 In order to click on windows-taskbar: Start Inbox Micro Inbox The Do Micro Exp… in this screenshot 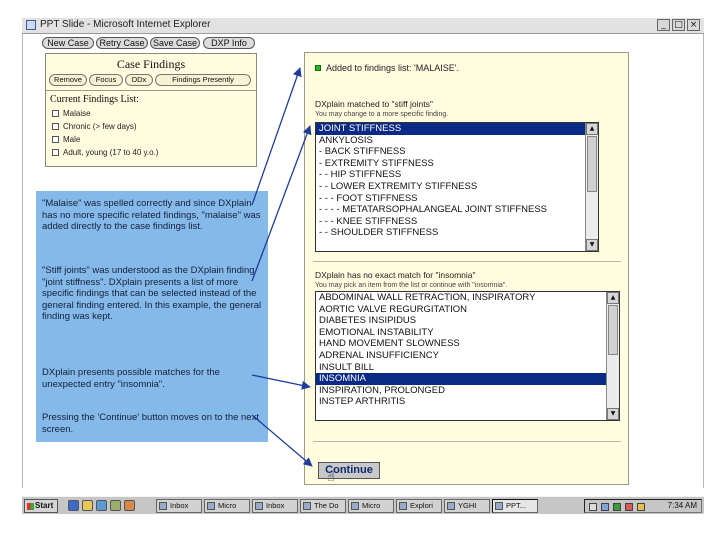, I will do `click(363, 505)`.